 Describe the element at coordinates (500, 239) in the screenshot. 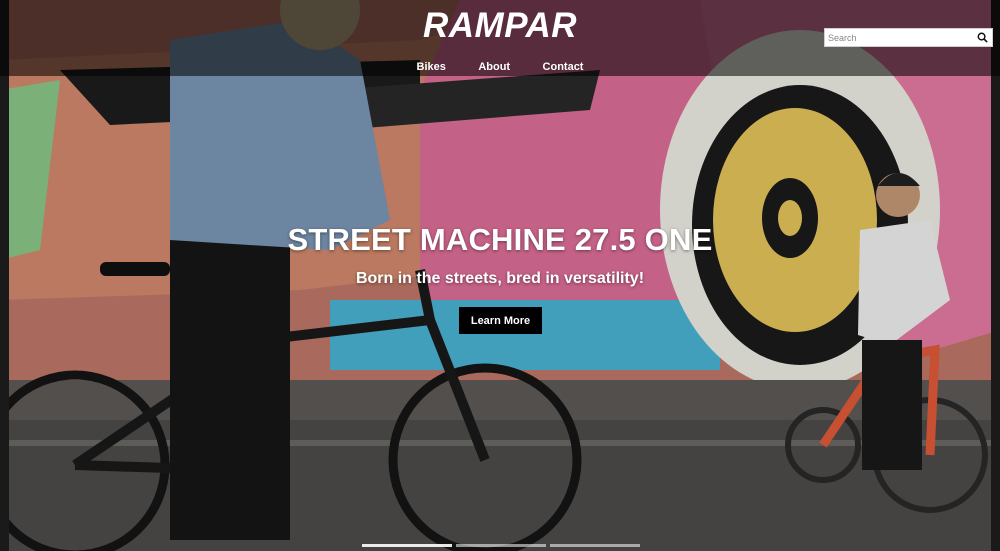

I see `hero-title: STREET MACHINE 27.5 ONE` at that location.